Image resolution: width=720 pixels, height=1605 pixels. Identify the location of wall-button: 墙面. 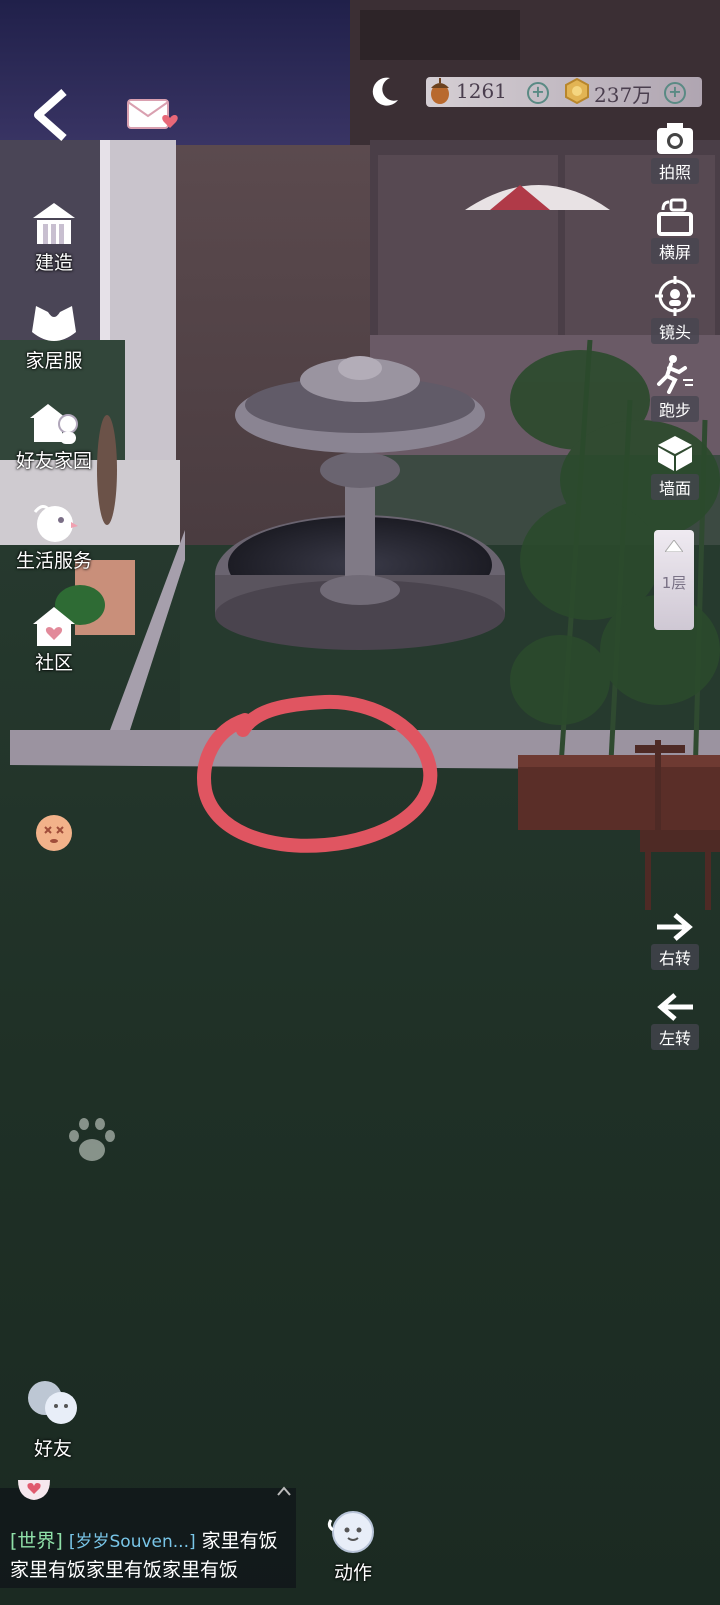
(675, 467).